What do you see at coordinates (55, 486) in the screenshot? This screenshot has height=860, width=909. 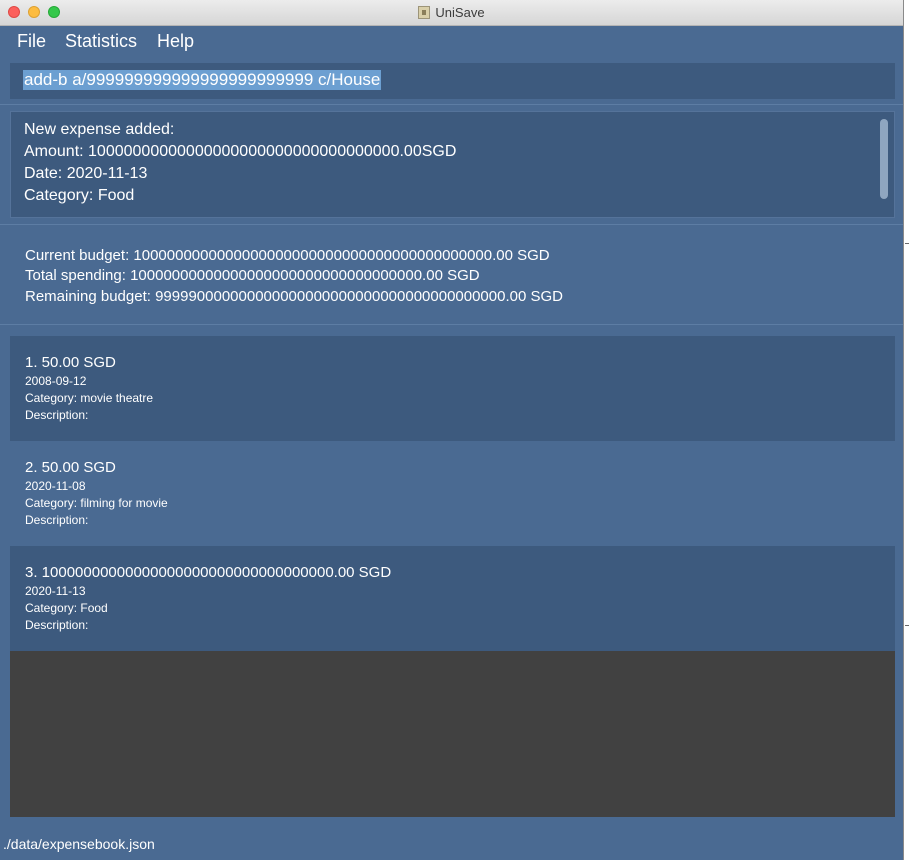 I see `expense-date: 2020-11-08` at bounding box center [55, 486].